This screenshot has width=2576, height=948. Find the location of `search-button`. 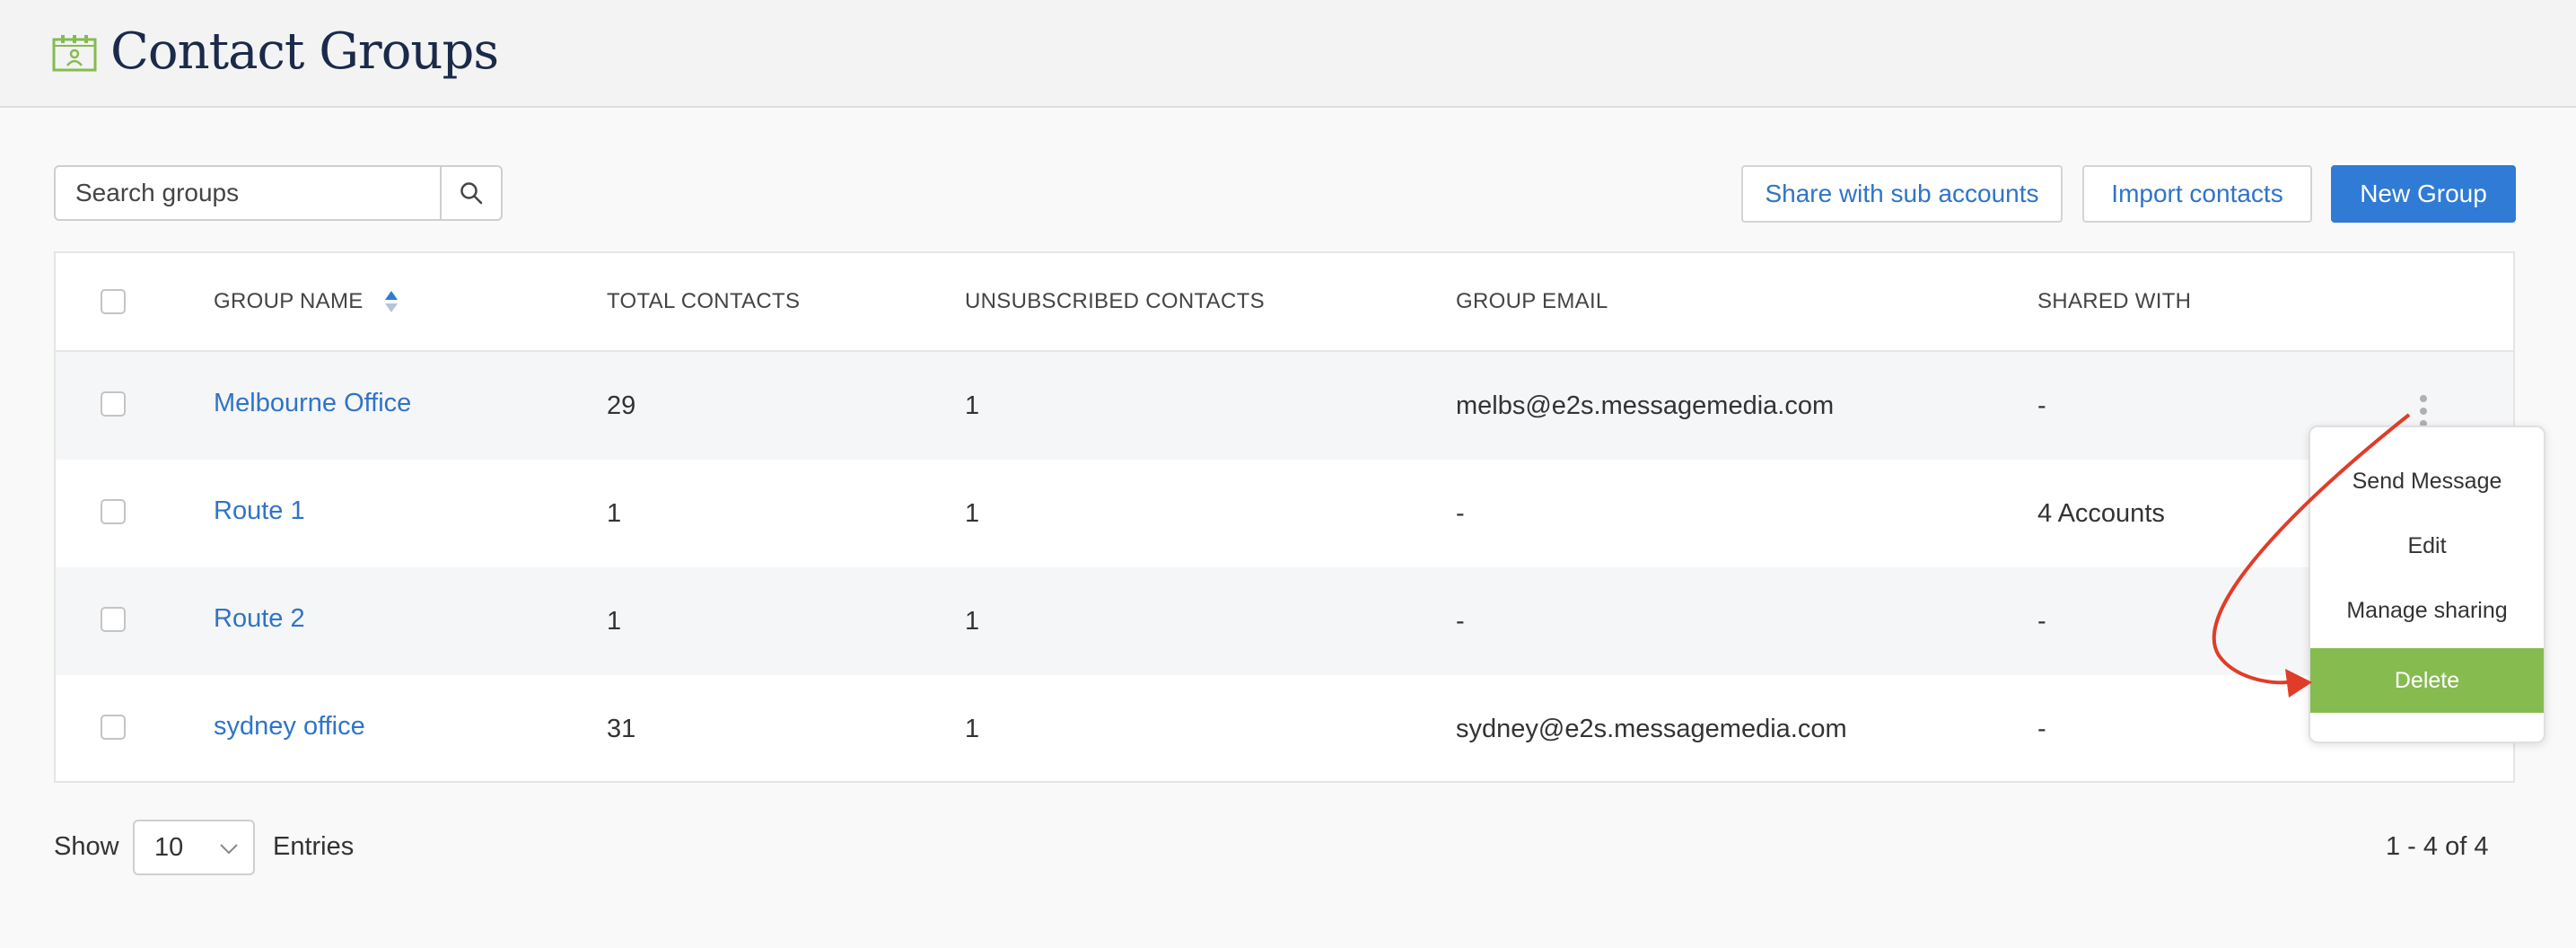

search-button is located at coordinates (471, 193).